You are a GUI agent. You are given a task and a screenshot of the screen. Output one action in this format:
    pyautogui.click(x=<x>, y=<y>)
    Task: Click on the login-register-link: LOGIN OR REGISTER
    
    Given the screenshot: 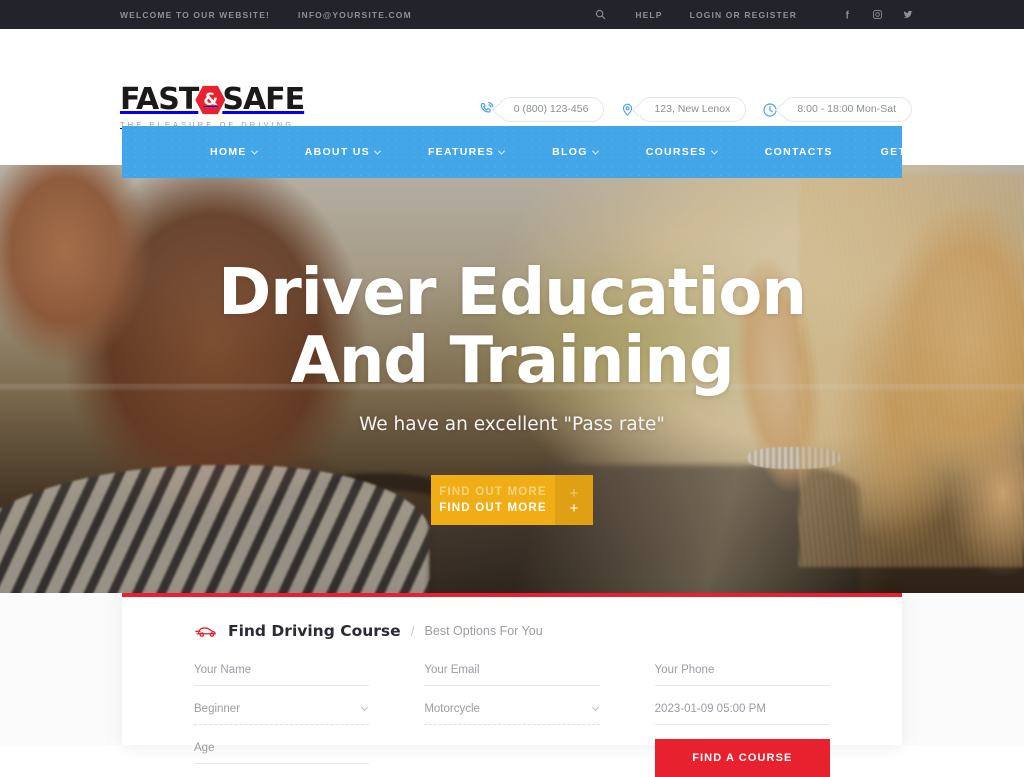 What is the action you would take?
    pyautogui.click(x=743, y=15)
    